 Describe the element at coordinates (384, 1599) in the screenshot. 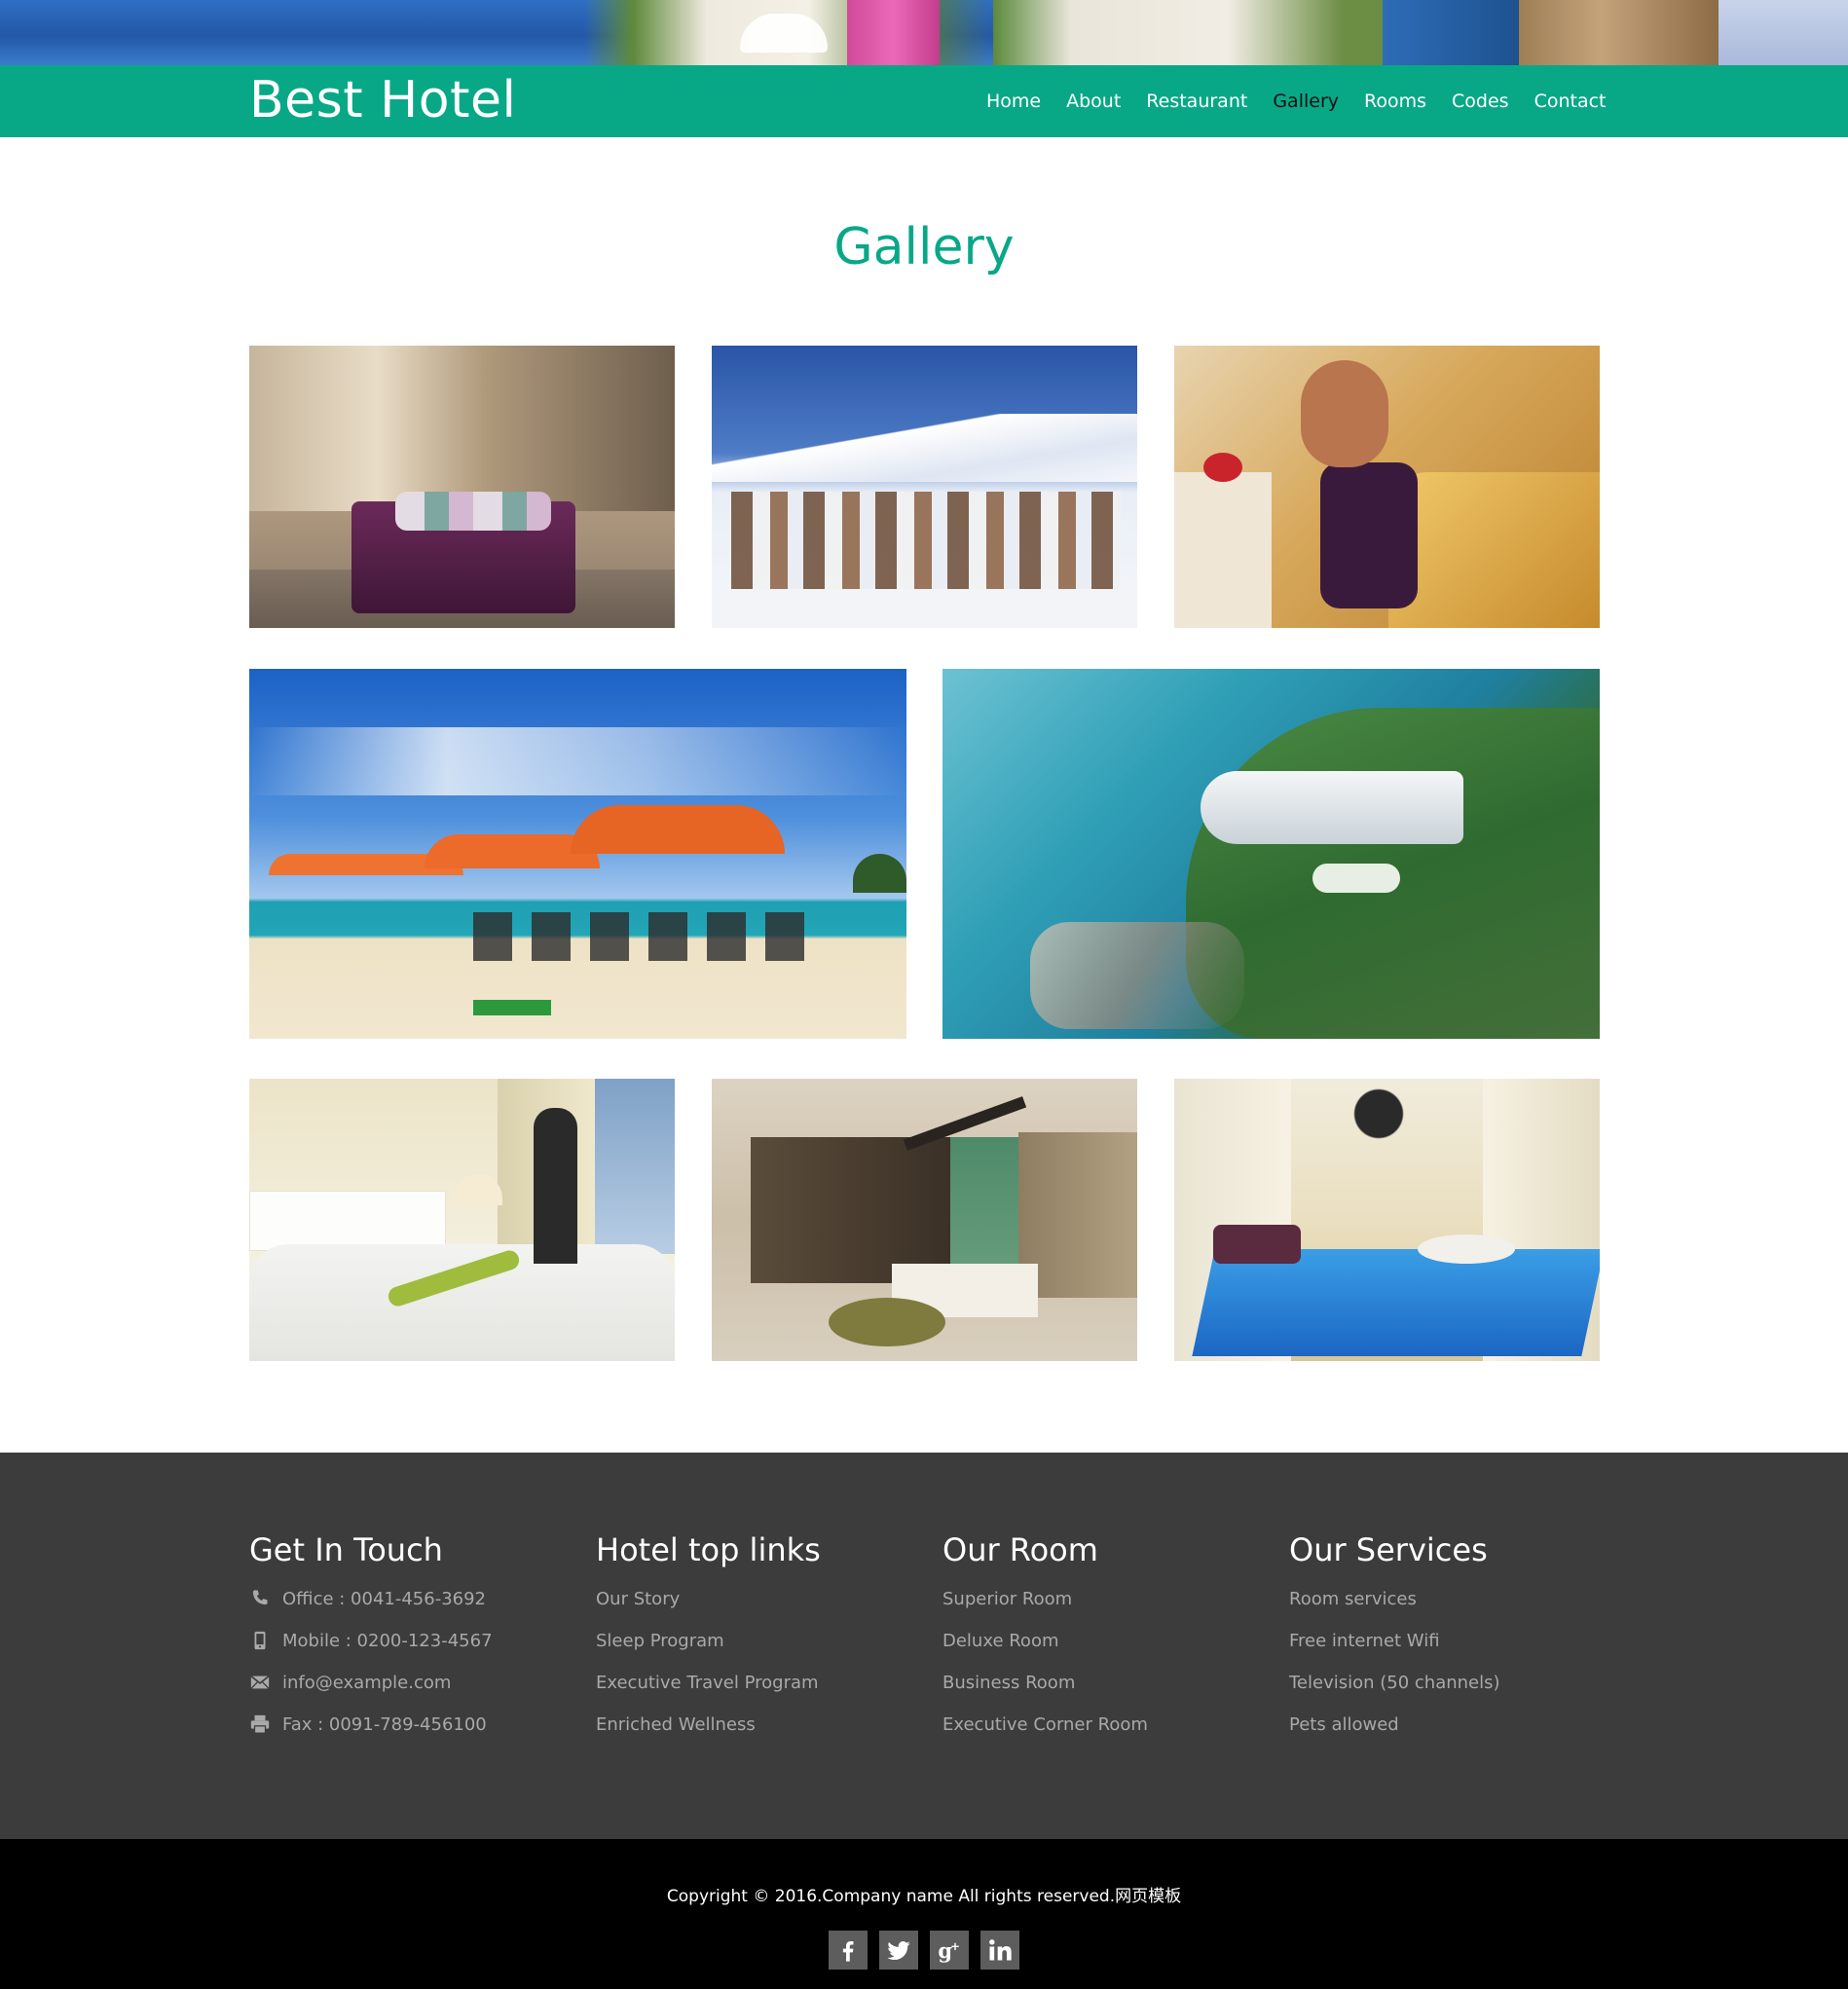

I see `contact-item-text: Office : 0041-456-3692` at that location.